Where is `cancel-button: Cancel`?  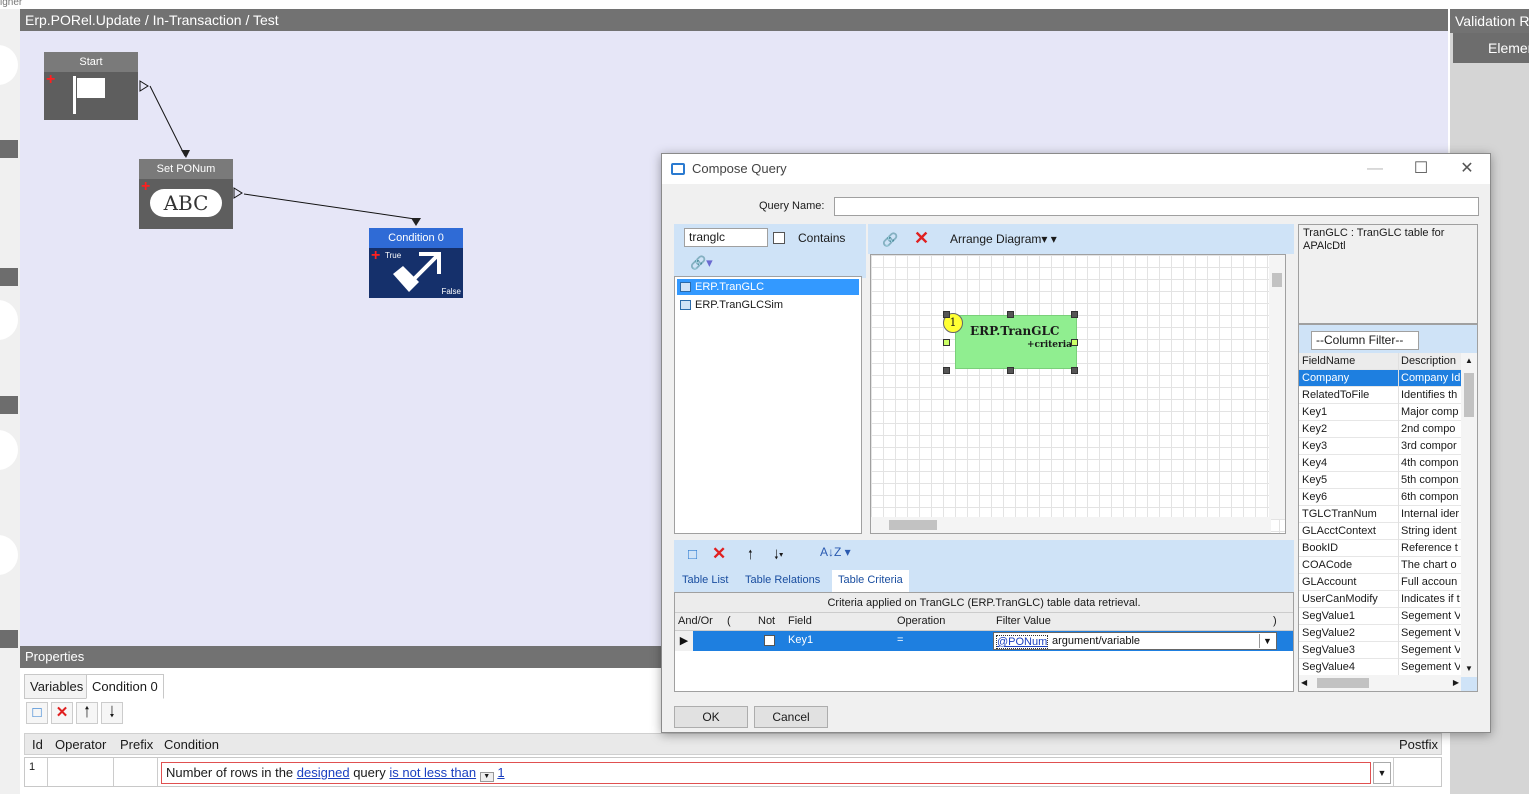 cancel-button: Cancel is located at coordinates (791, 717).